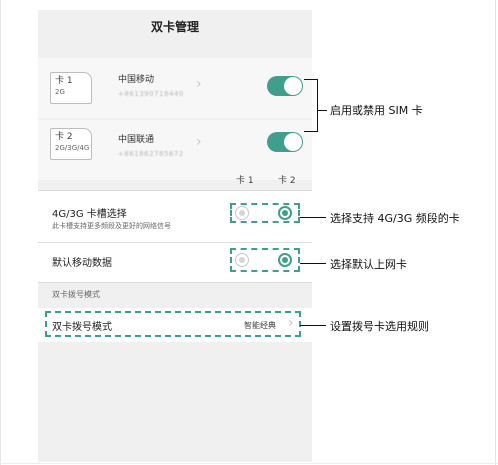 The height and width of the screenshot is (465, 498). Describe the element at coordinates (311, 79) in the screenshot. I see `bracket-top` at that location.